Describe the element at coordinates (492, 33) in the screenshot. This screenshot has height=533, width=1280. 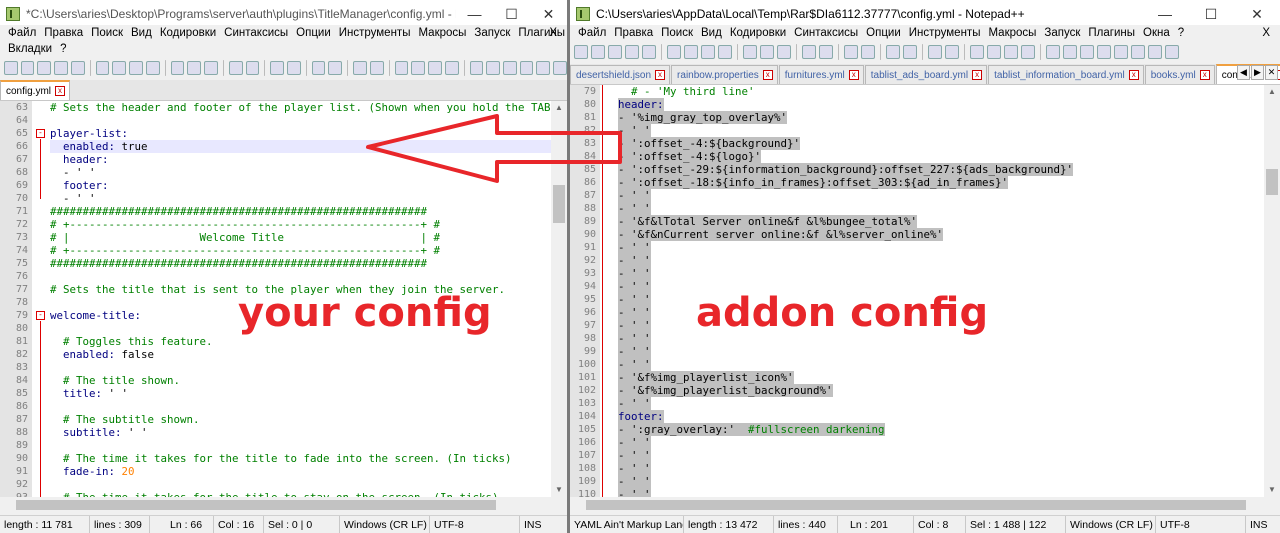
I see `menu-item: Запуск` at that location.